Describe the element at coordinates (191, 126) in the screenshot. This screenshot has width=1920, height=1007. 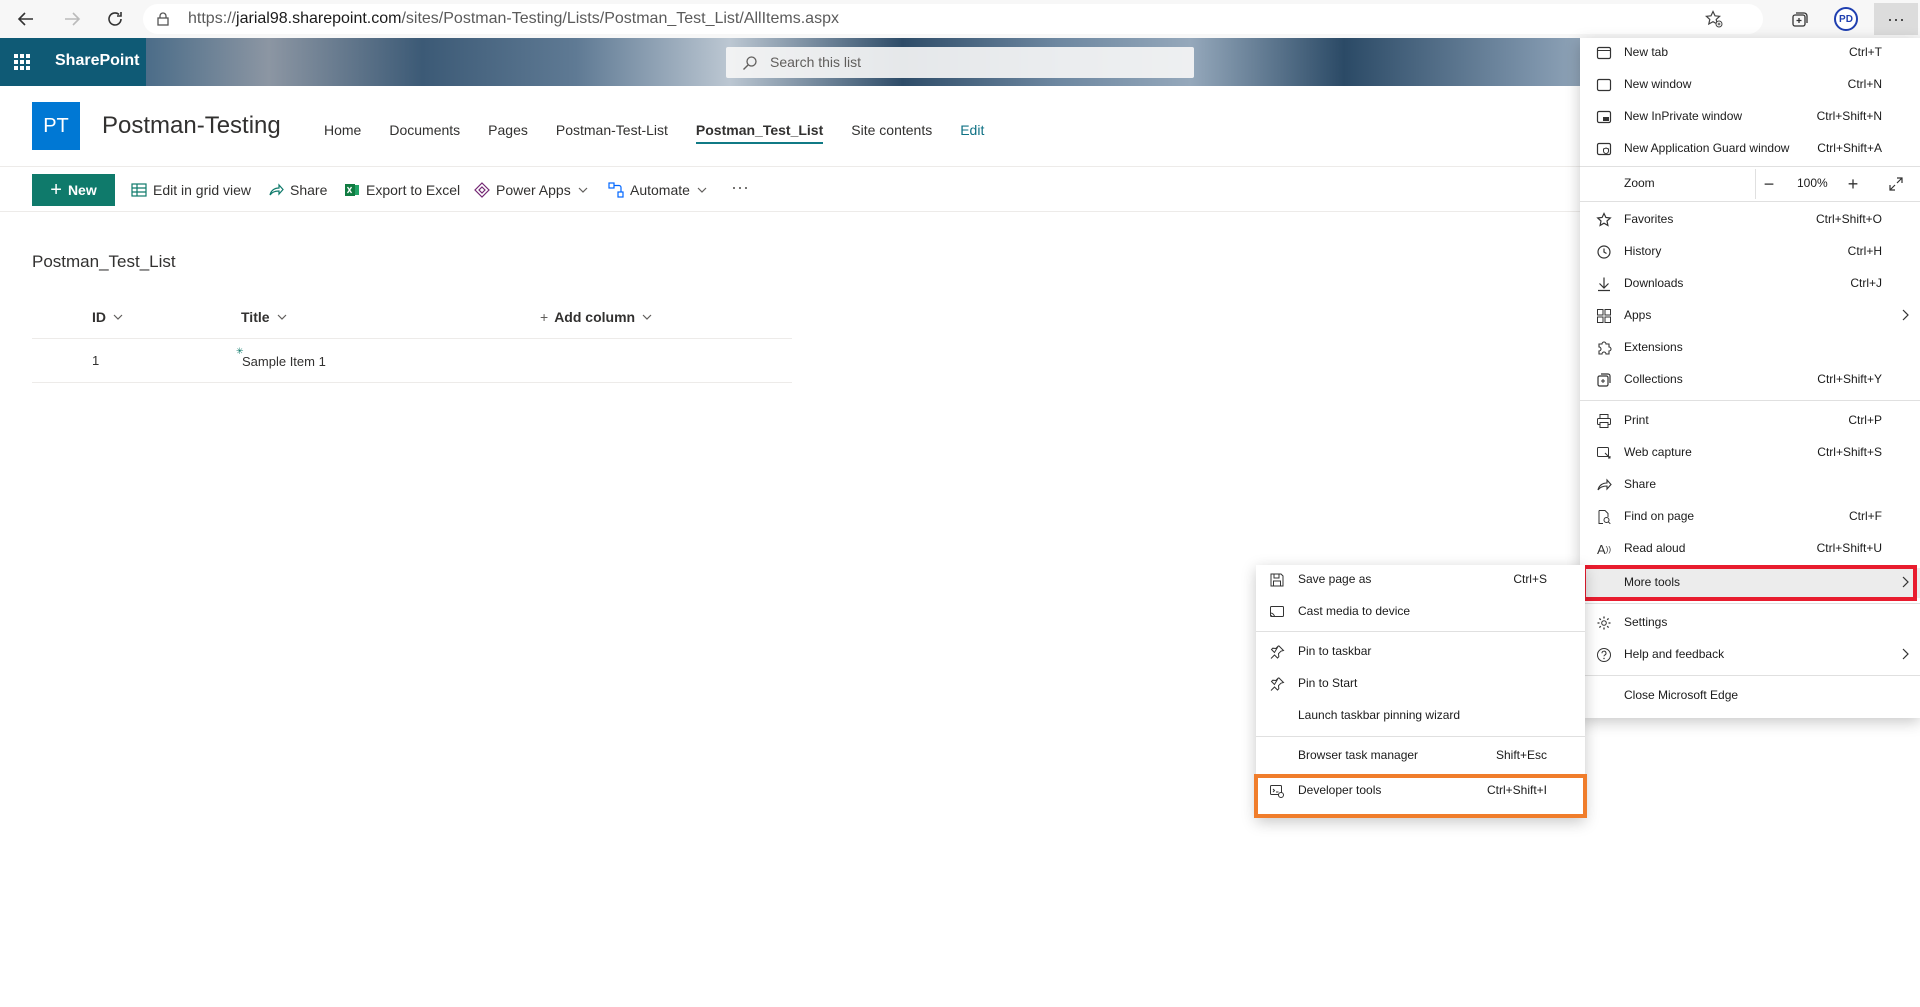
I see `site-title: Postman-Testing` at that location.